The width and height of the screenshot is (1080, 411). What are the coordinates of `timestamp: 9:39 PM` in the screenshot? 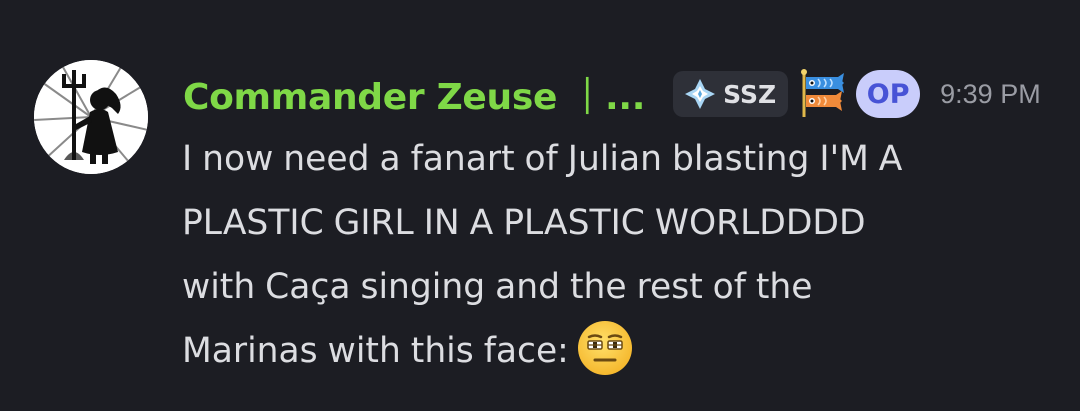 It's located at (990, 94).